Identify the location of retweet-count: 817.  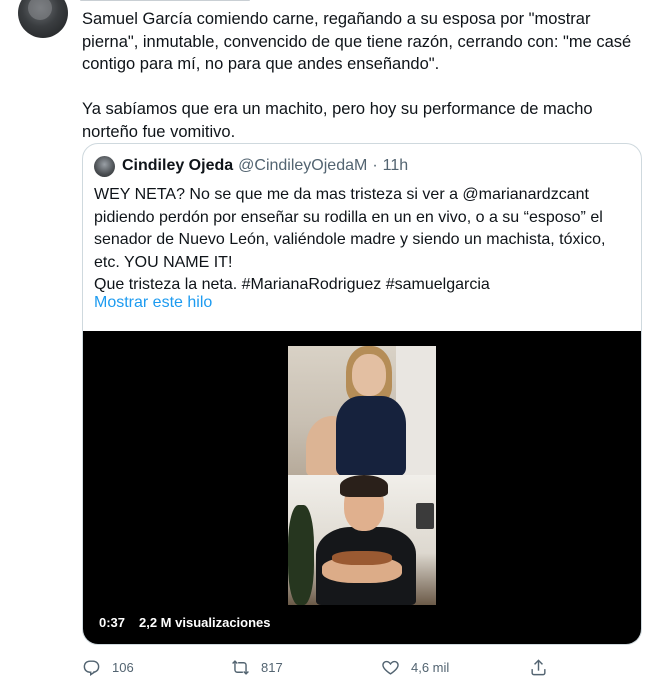
(272, 667).